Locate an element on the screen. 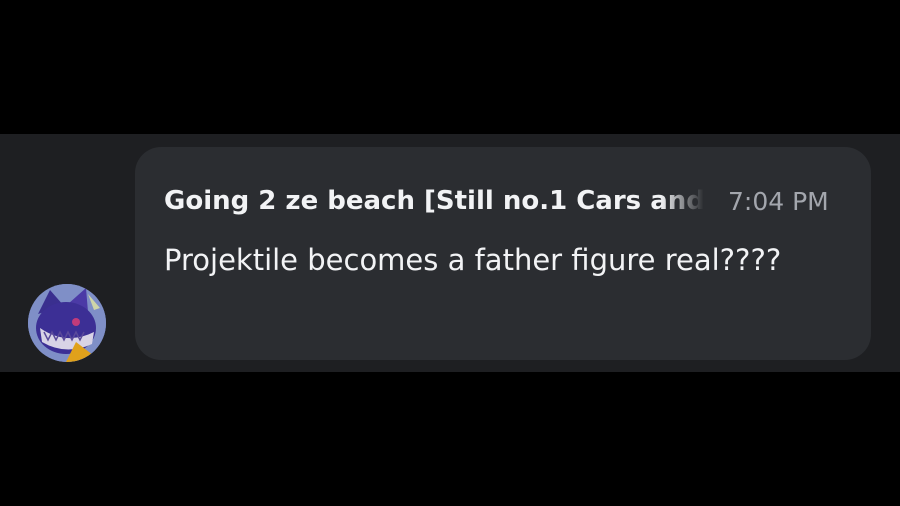 The height and width of the screenshot is (506, 900). character-avatar-icon is located at coordinates (67, 323).